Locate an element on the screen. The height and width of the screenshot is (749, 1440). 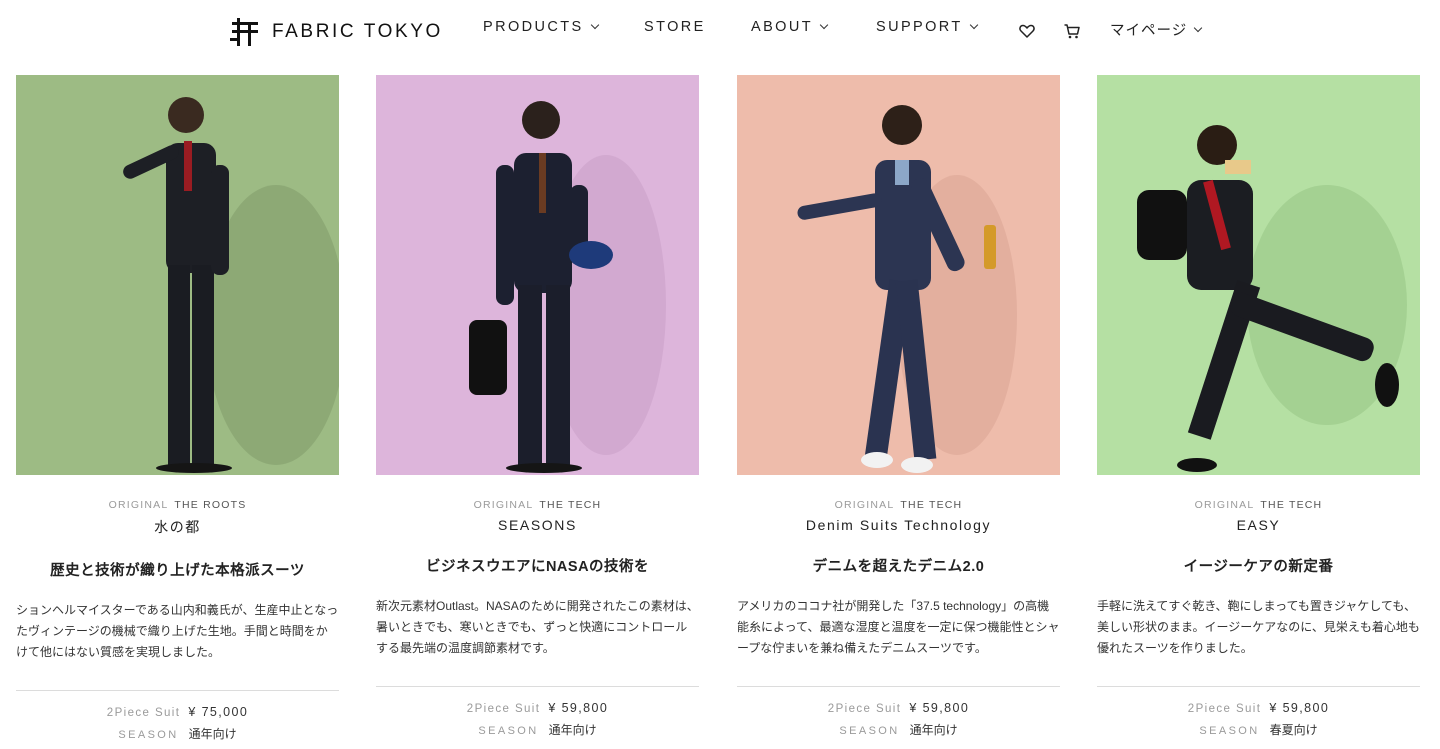
season-value: 春夏向け is located at coordinates (1293, 730).